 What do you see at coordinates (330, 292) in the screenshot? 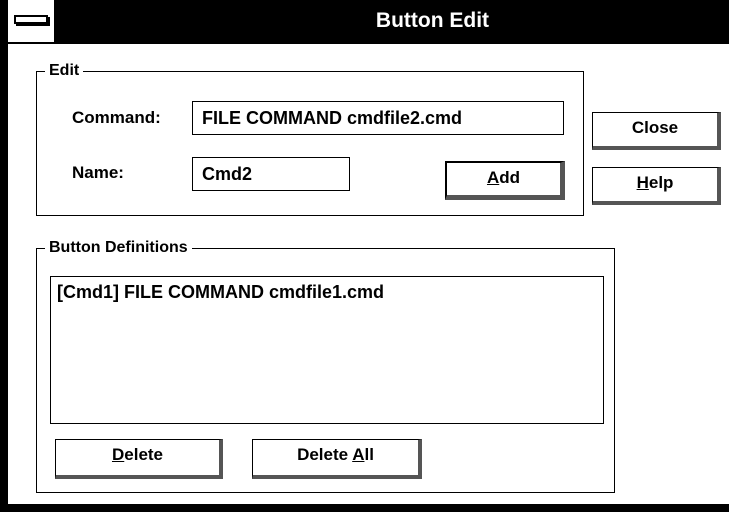
I see `list-item: [Cmd1] FILE COMMAND cmdfile1.cmd` at bounding box center [330, 292].